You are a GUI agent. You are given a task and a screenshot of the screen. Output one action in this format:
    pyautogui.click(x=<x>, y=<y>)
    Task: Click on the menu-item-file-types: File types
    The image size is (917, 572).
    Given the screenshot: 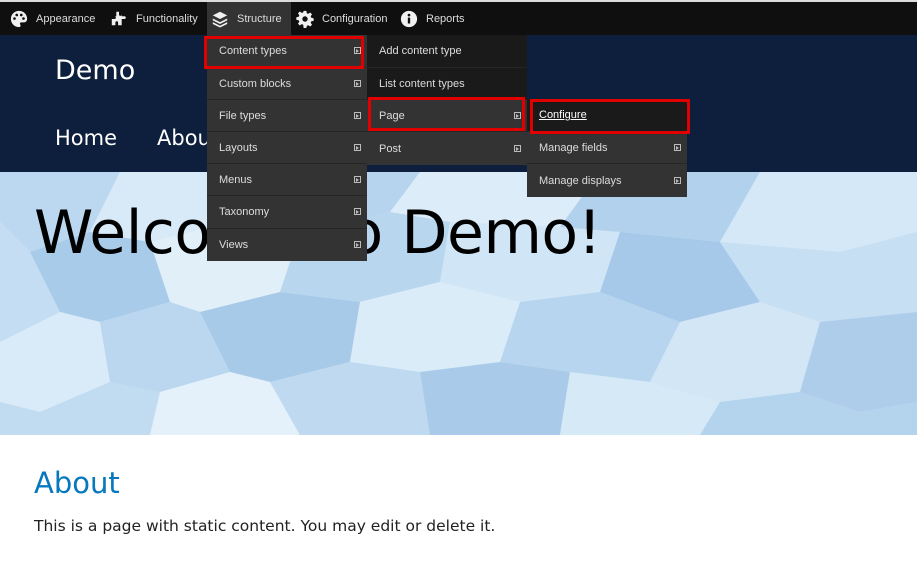 What is the action you would take?
    pyautogui.click(x=287, y=116)
    